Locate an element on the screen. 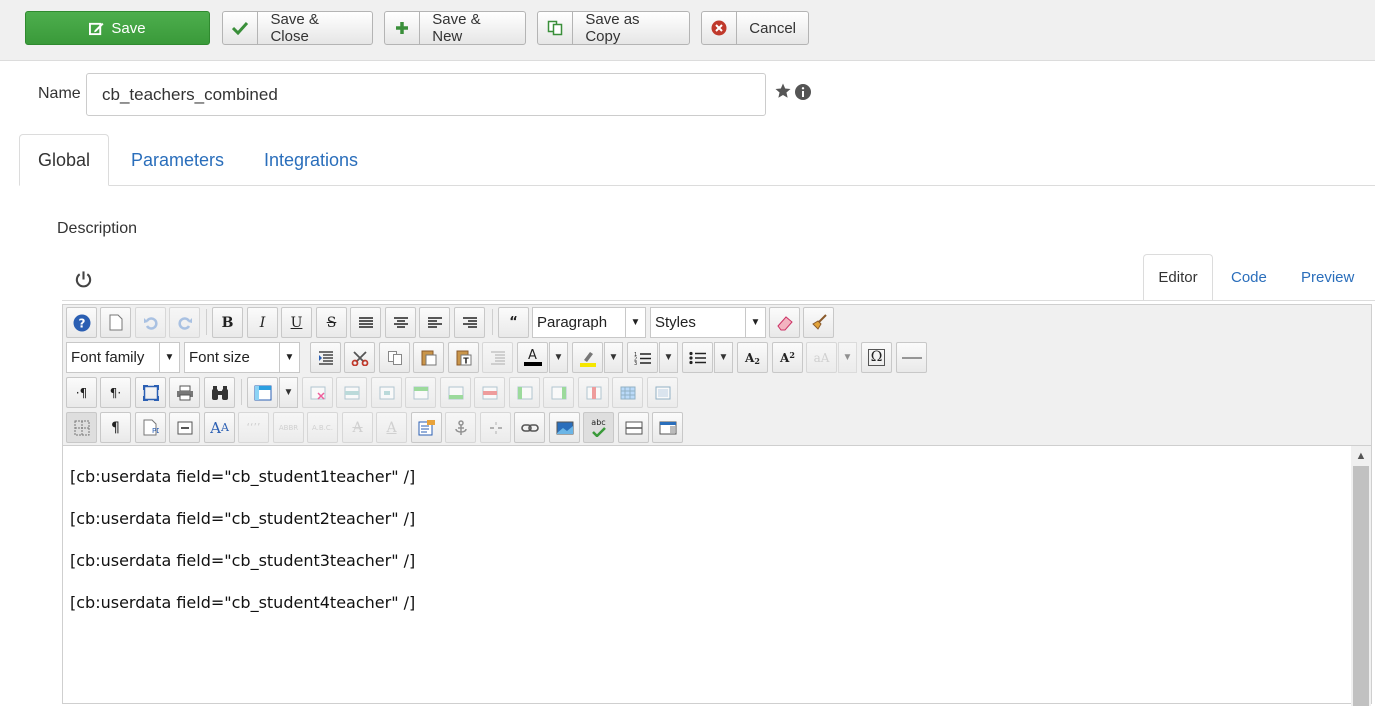  chevron-down-icon: ▼ is located at coordinates (169, 357).